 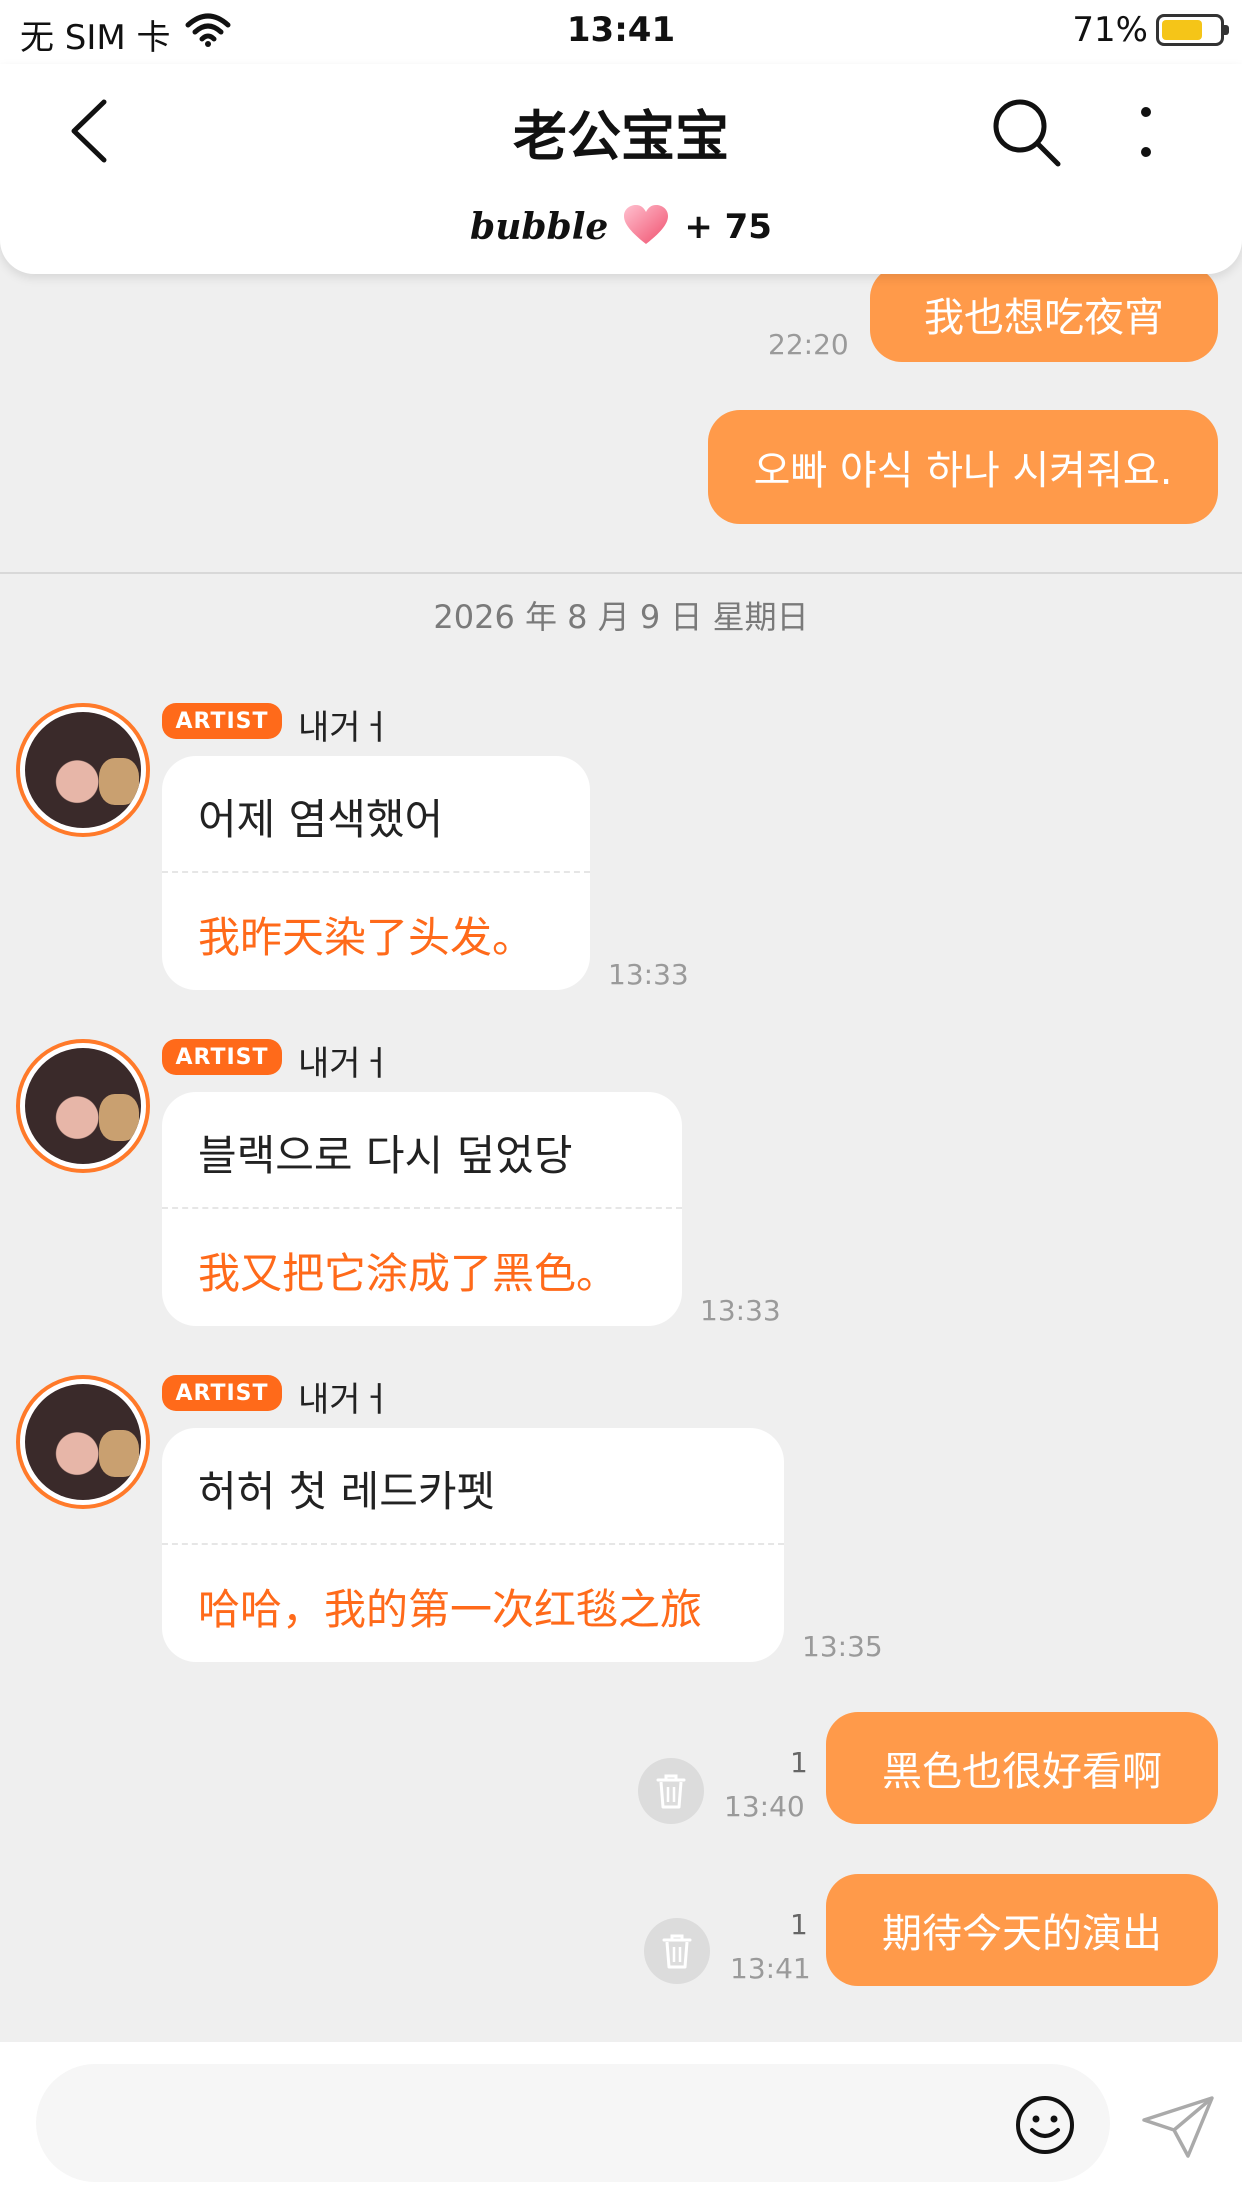 What do you see at coordinates (808, 344) in the screenshot?
I see `message-time: 22:20` at bounding box center [808, 344].